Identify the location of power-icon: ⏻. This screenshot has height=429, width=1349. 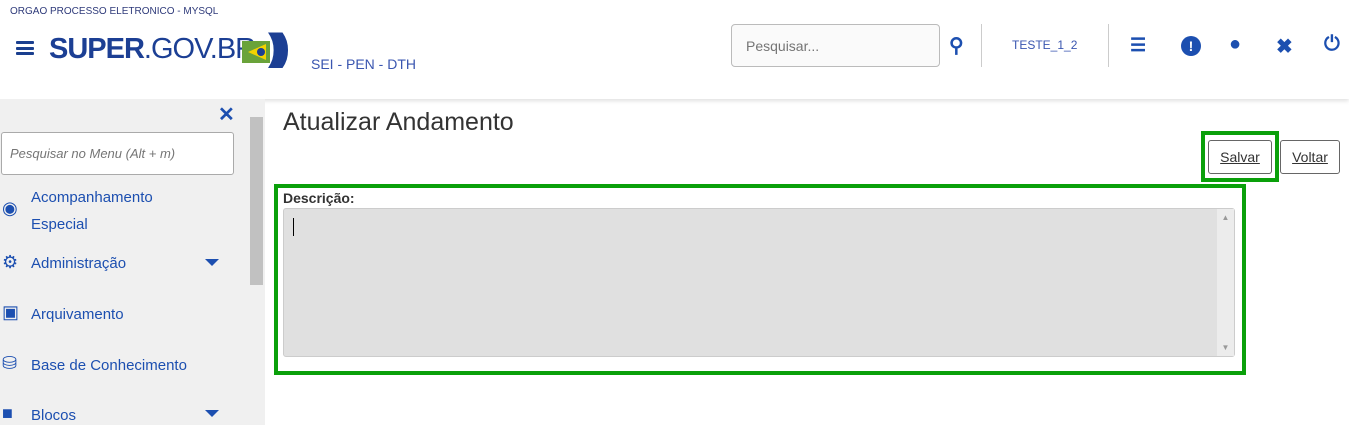
(1332, 44).